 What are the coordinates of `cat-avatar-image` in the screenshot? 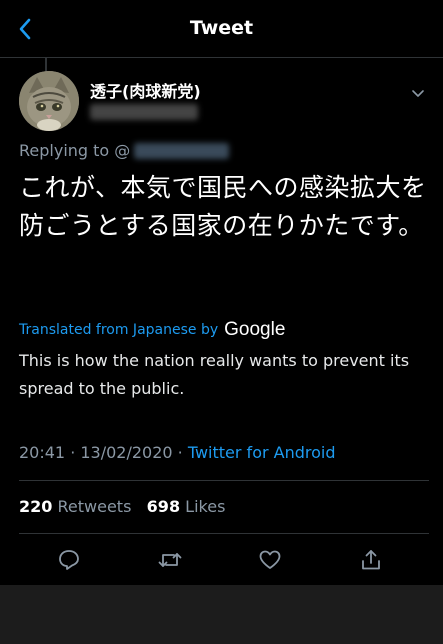 It's located at (49, 101).